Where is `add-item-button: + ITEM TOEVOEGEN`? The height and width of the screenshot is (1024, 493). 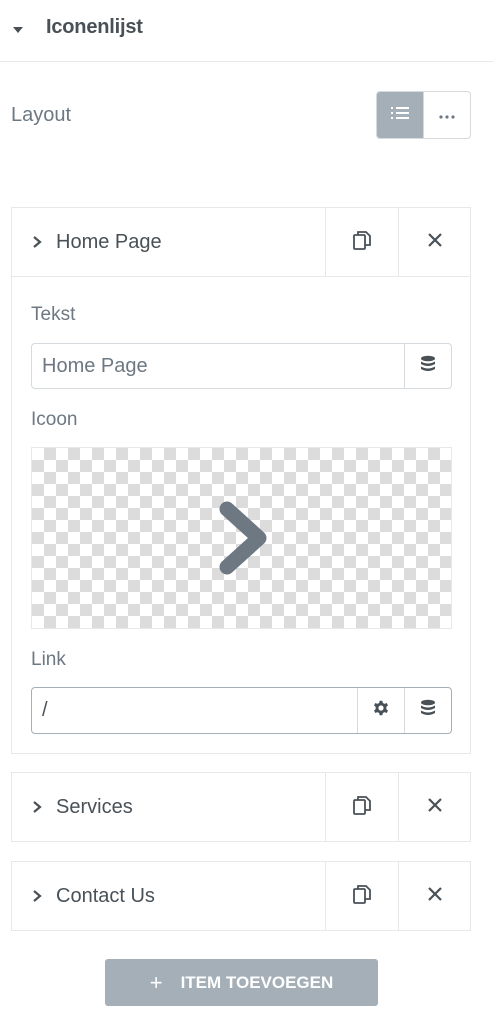
add-item-button: + ITEM TOEVOEGEN is located at coordinates (241, 982).